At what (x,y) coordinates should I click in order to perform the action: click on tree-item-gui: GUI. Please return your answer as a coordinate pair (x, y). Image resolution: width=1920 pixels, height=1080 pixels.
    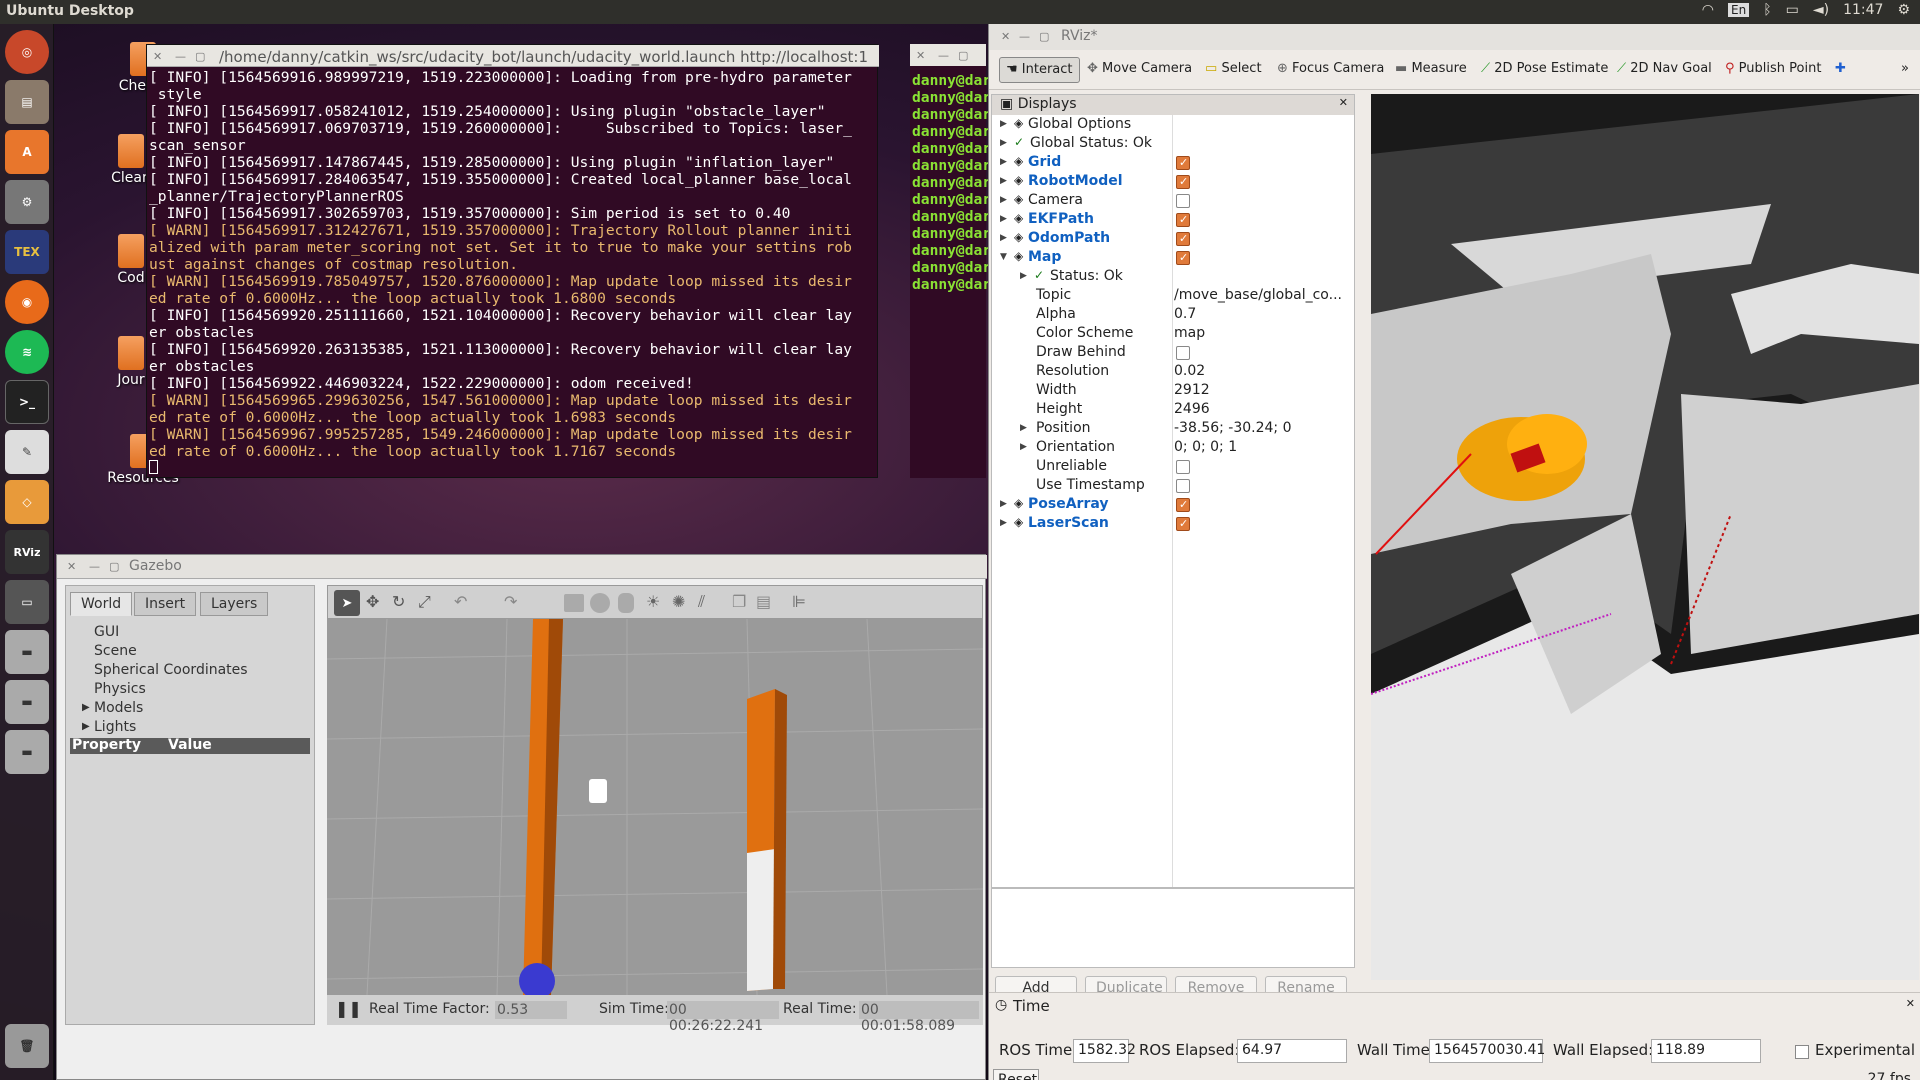
    Looking at the image, I should click on (106, 632).